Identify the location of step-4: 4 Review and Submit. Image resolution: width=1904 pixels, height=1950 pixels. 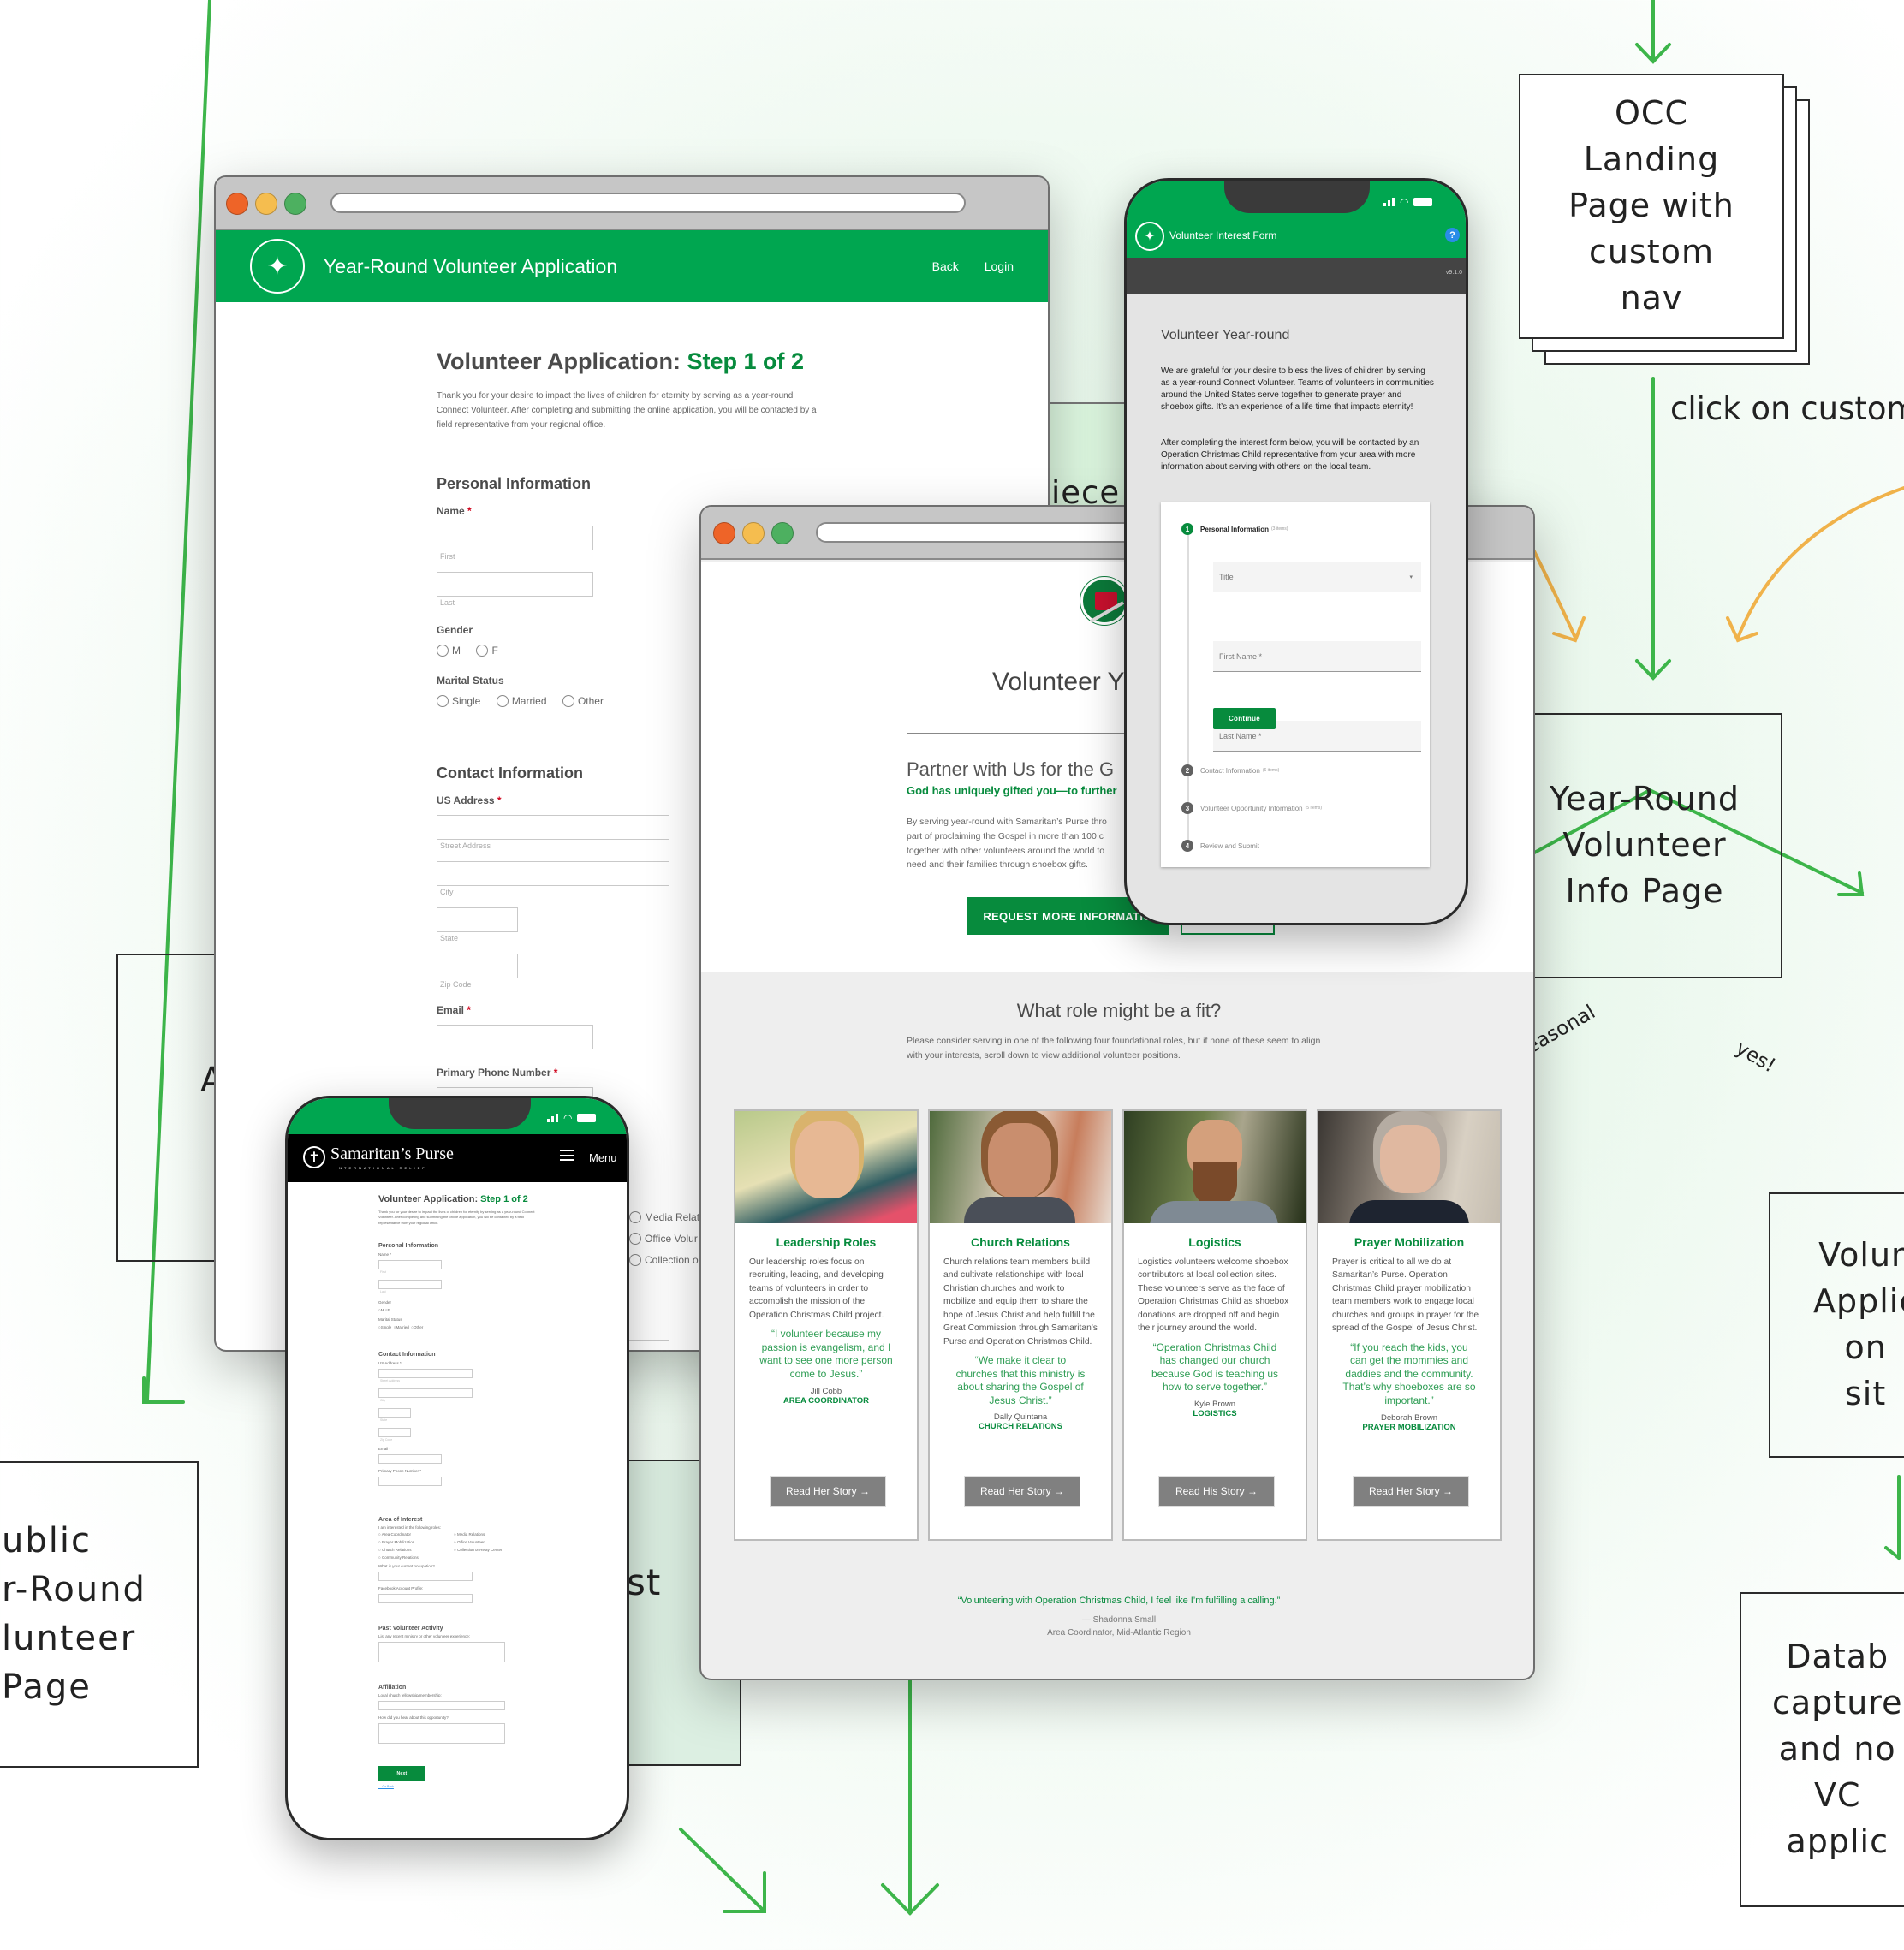
(1220, 846).